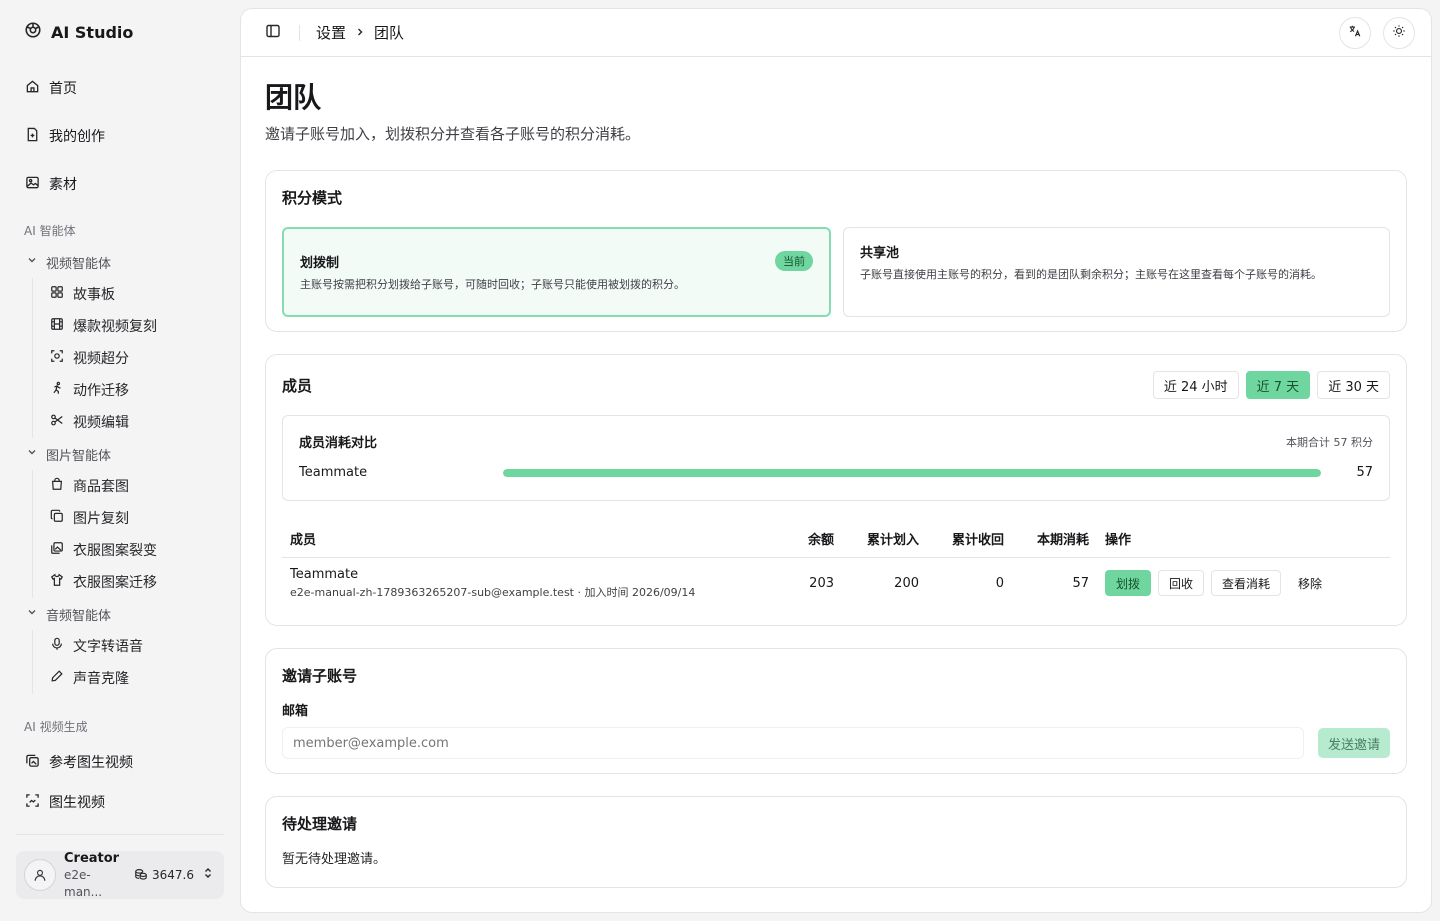  What do you see at coordinates (40, 875) in the screenshot?
I see `avatar` at bounding box center [40, 875].